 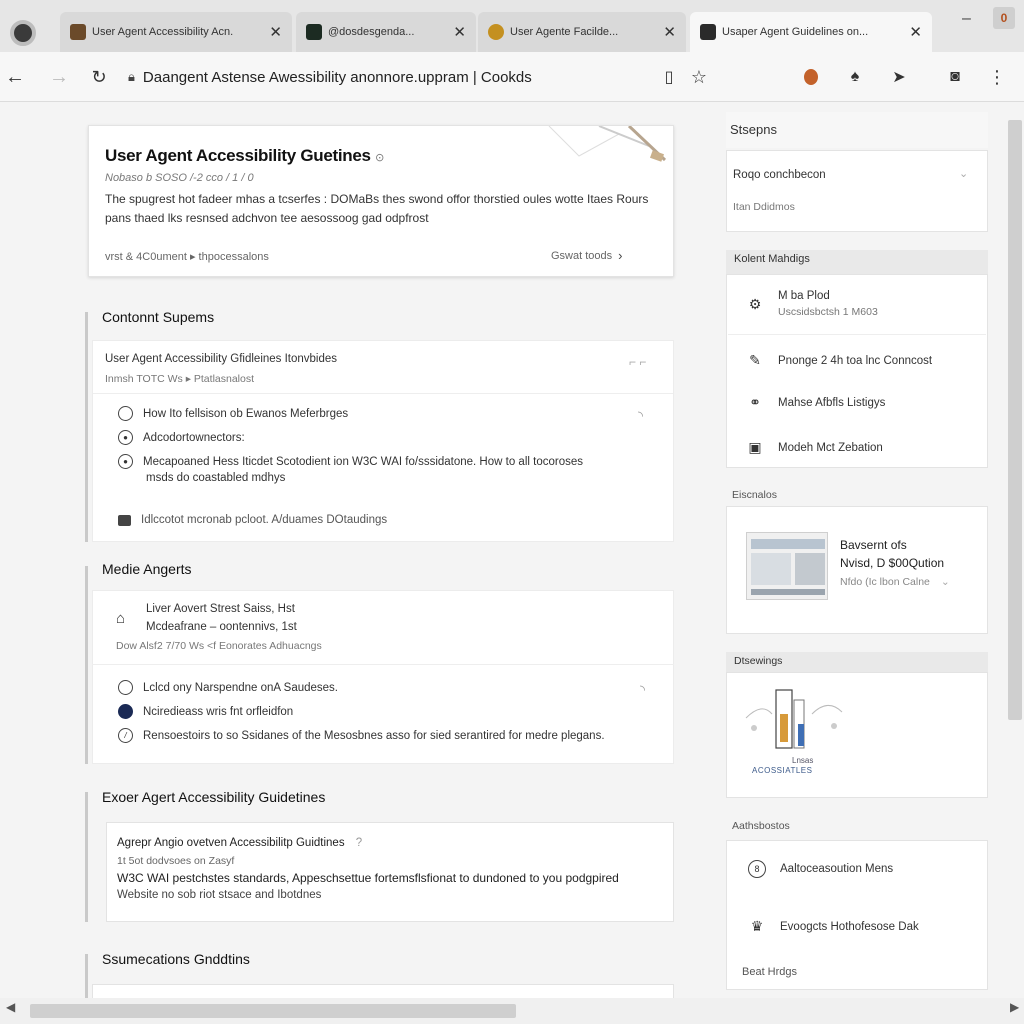 What do you see at coordinates (23, 33) in the screenshot?
I see `profile-icon` at bounding box center [23, 33].